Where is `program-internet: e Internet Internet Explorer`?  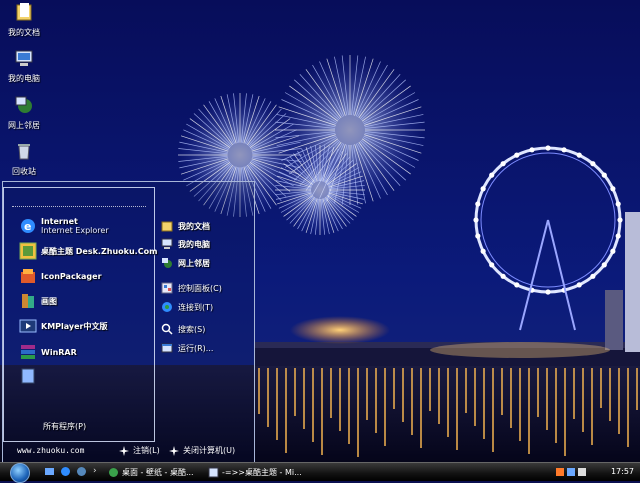 program-internet: e Internet Internet Explorer is located at coordinates (64, 226).